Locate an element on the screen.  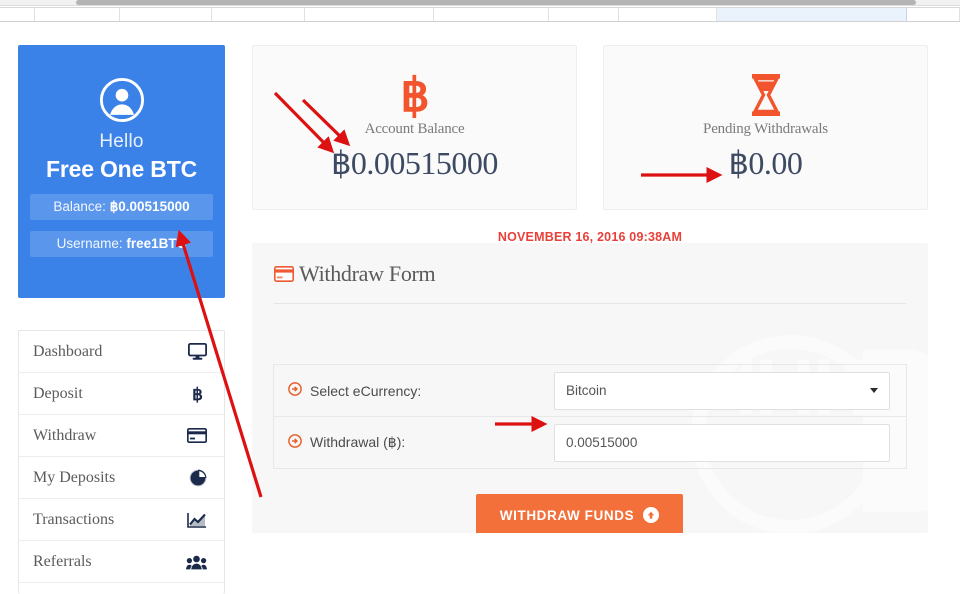
stat-label: Pending Withdrawals is located at coordinates (765, 129).